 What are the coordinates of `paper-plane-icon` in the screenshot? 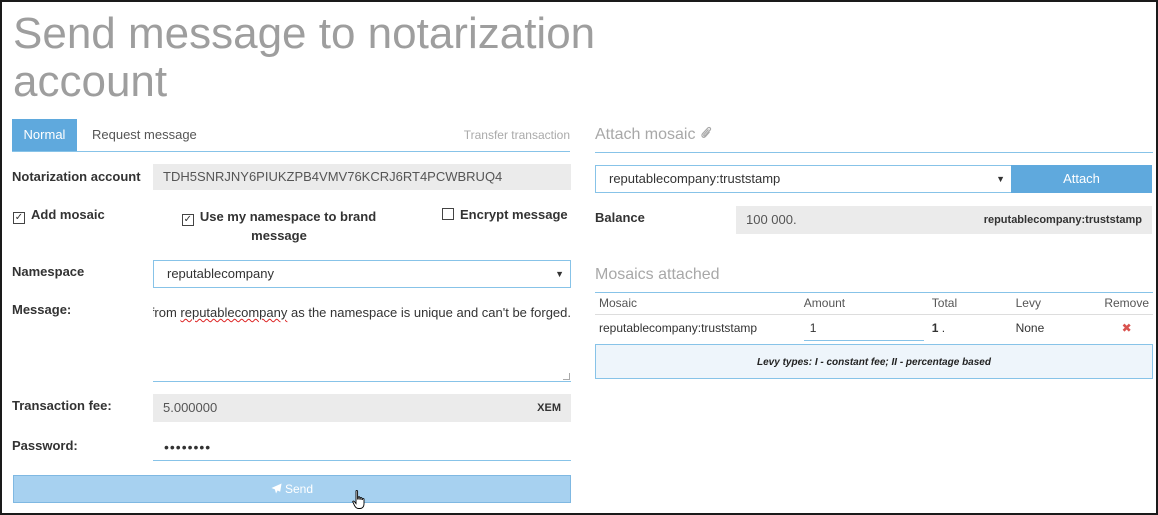 It's located at (276, 488).